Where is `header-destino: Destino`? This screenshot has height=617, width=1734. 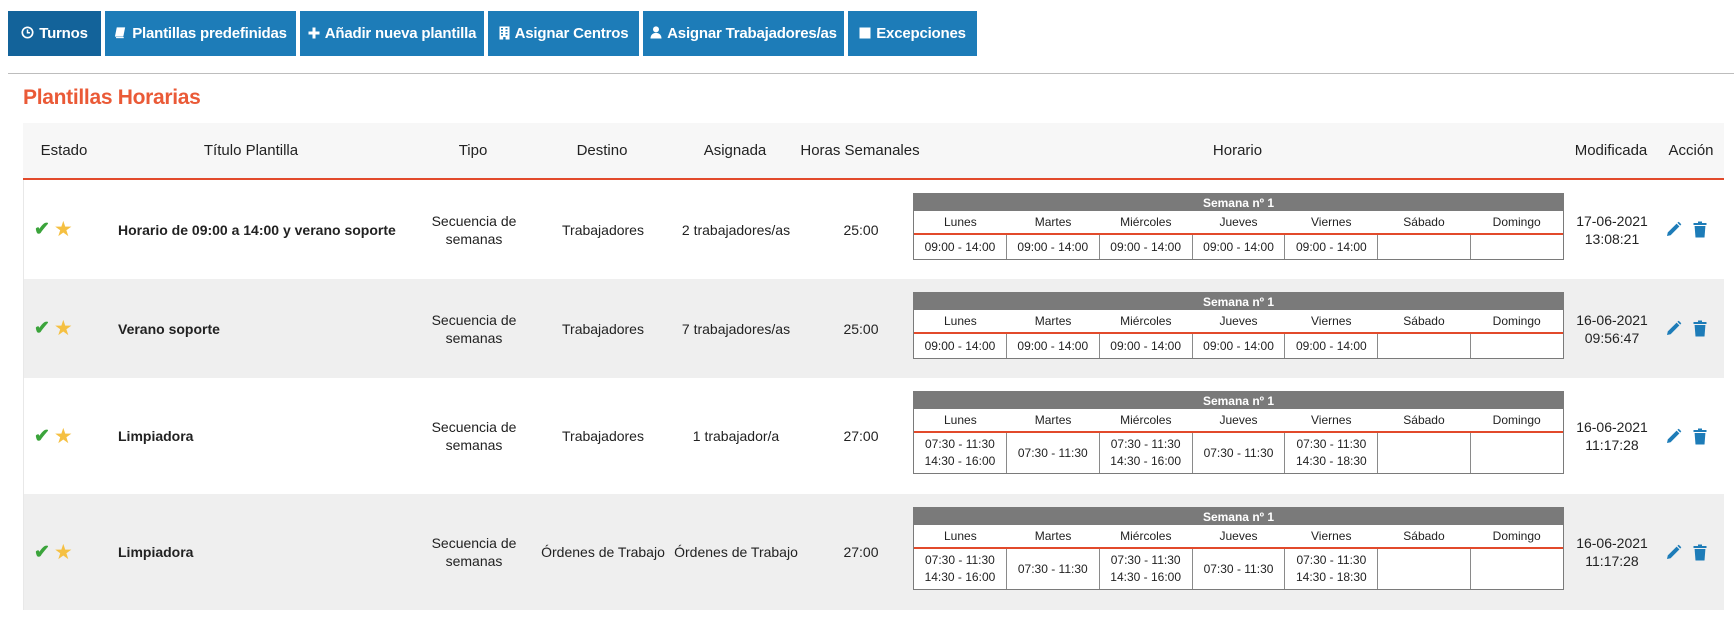 header-destino: Destino is located at coordinates (602, 150).